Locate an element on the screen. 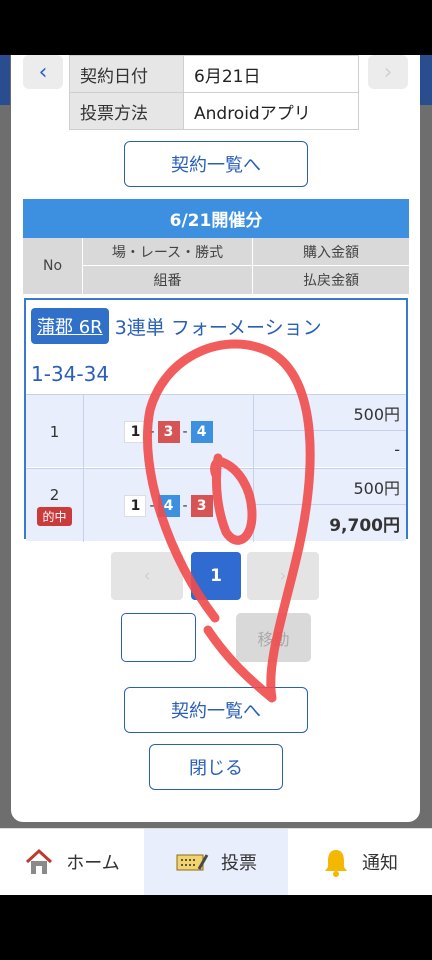 Image resolution: width=432 pixels, height=960 pixels. close-button: 閉じる is located at coordinates (216, 767).